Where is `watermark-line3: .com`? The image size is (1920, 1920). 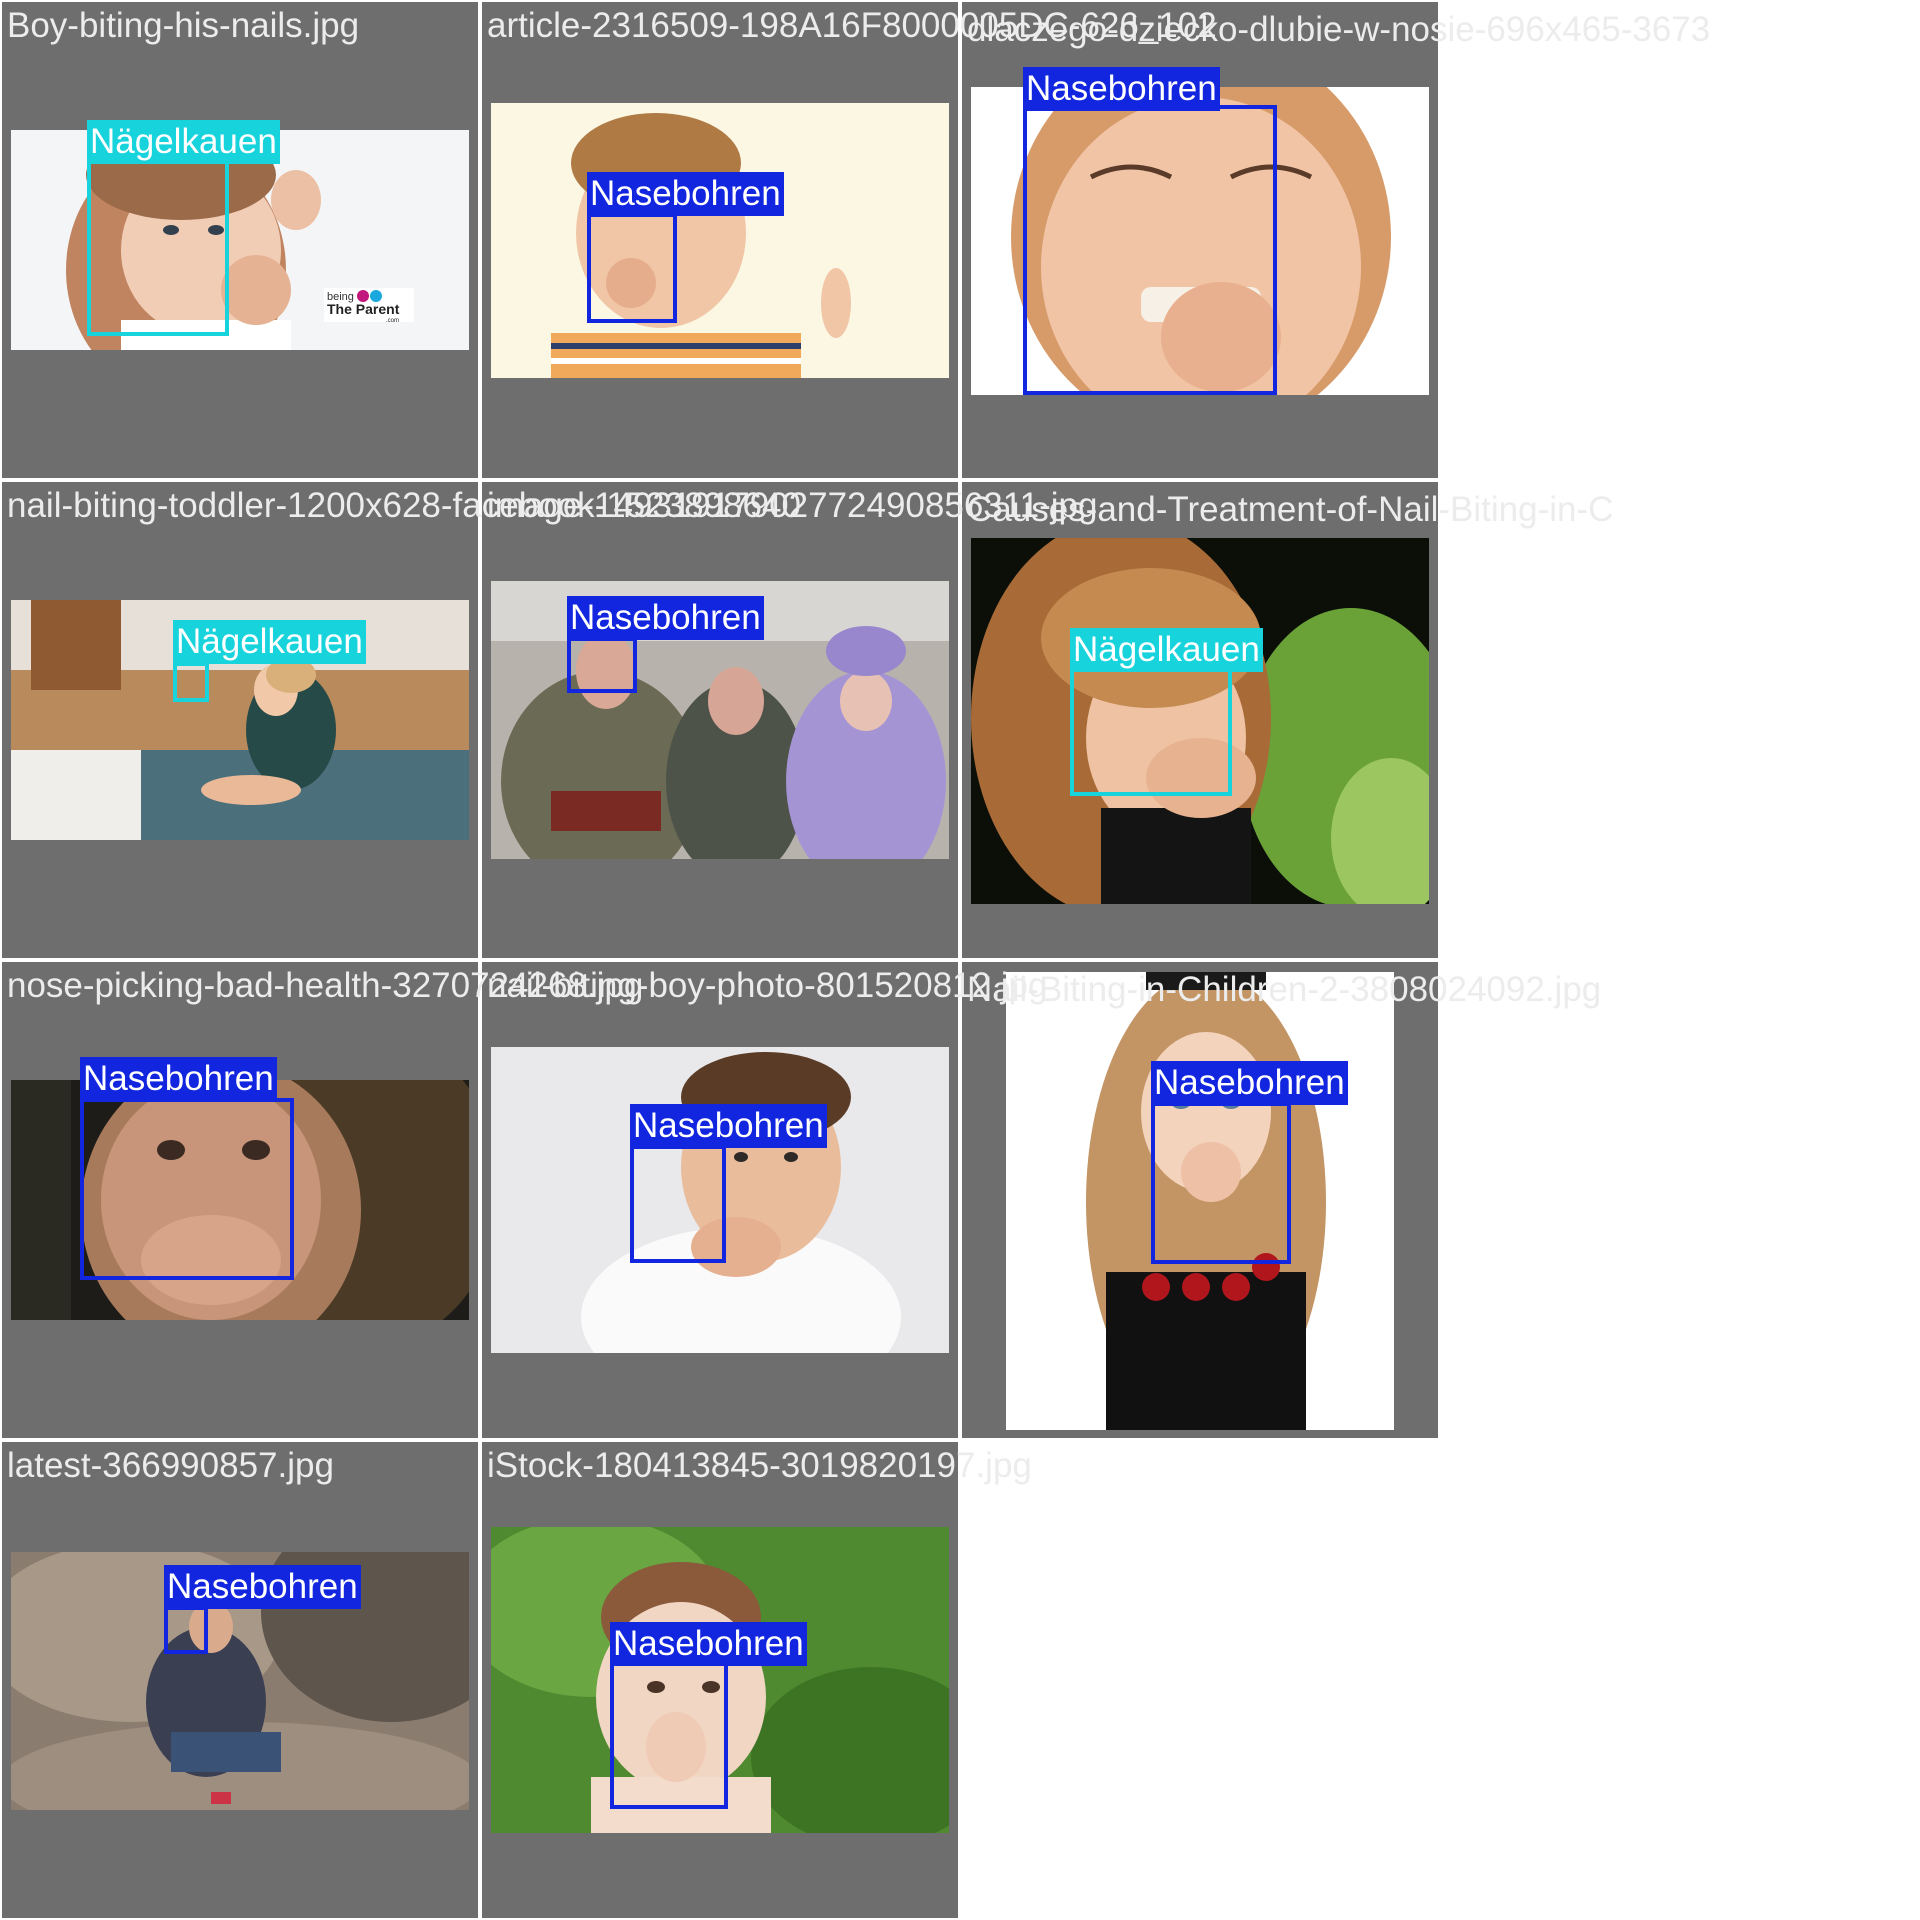
watermark-line3: .com is located at coordinates (392, 321).